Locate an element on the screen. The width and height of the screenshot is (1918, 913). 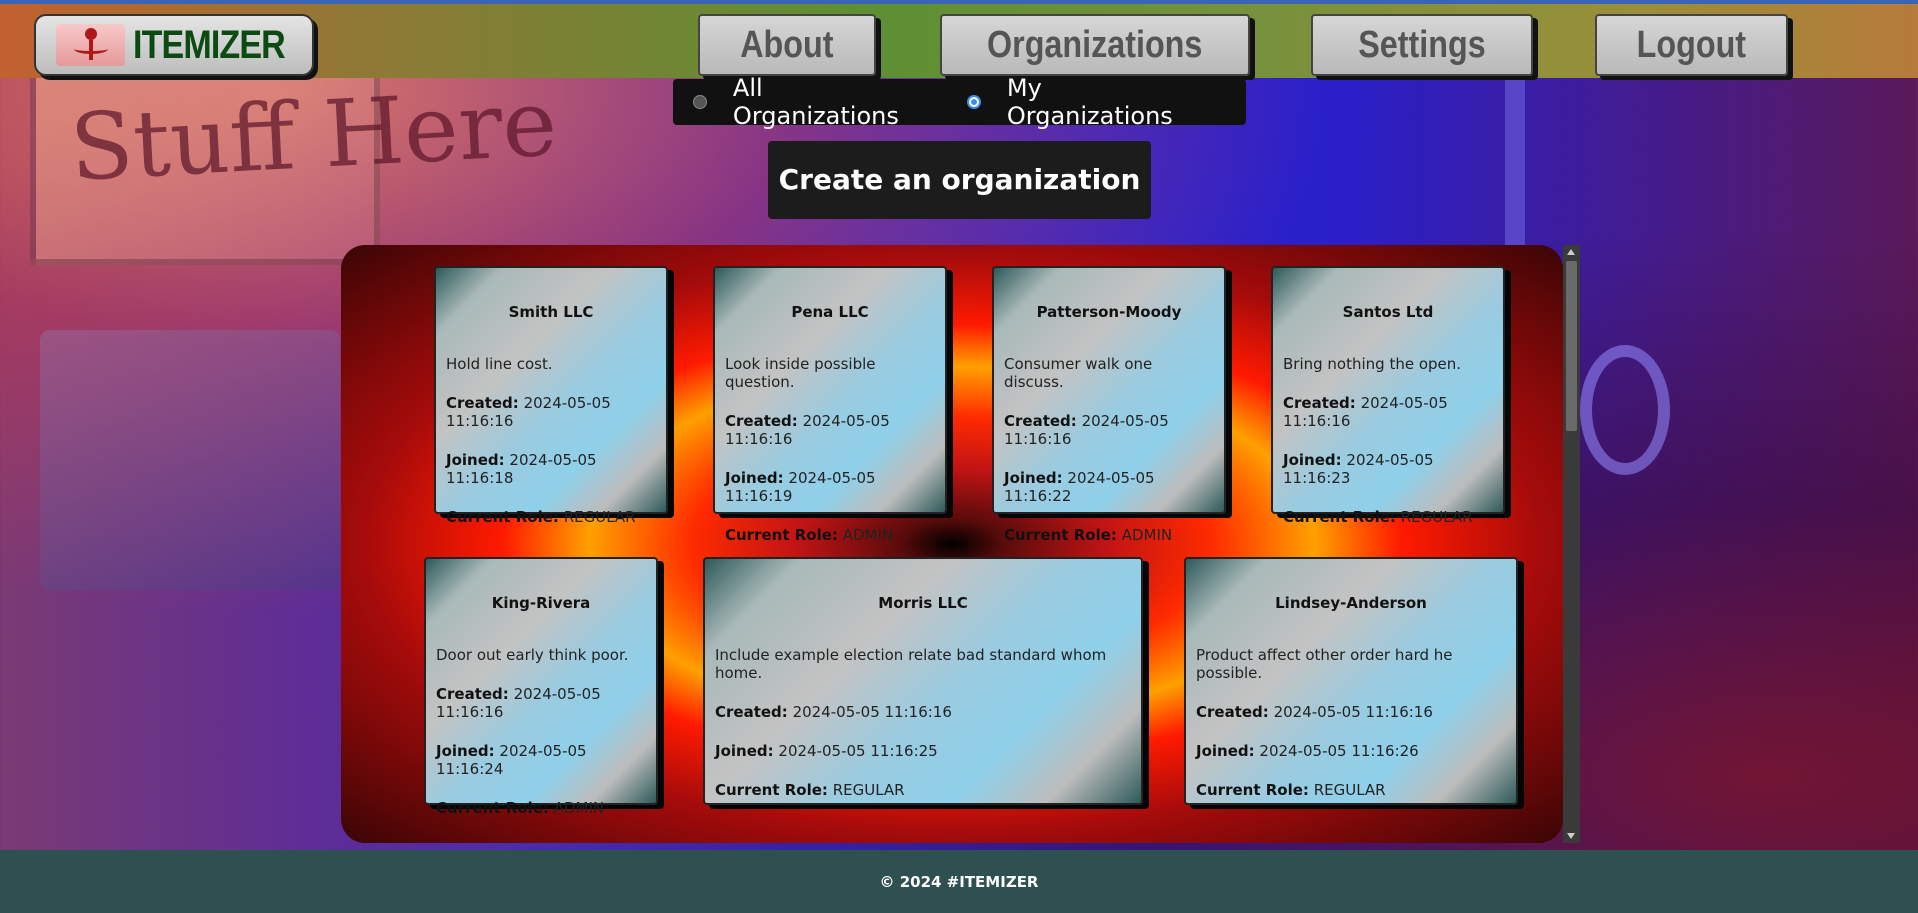
organization-filter: All Organizations My Organizations is located at coordinates (959, 102).